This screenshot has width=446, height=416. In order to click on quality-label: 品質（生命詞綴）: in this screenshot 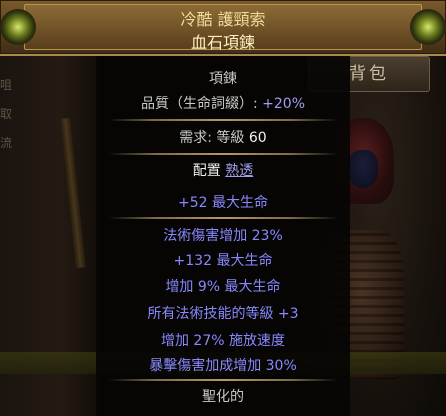, I will do `click(201, 104)`.